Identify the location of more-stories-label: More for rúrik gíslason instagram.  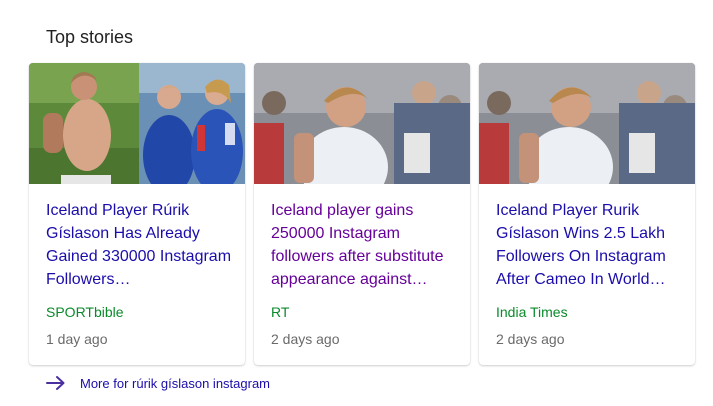
(175, 383).